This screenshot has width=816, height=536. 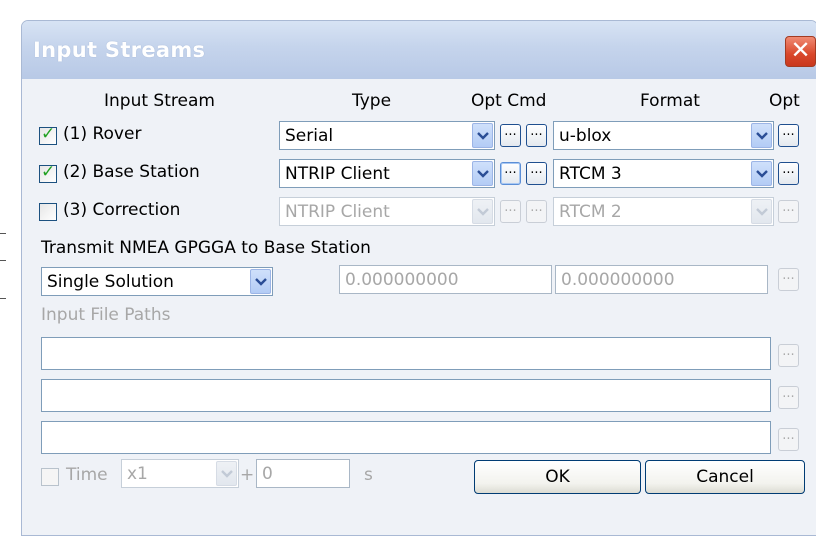 What do you see at coordinates (372, 101) in the screenshot?
I see `header-type: Type` at bounding box center [372, 101].